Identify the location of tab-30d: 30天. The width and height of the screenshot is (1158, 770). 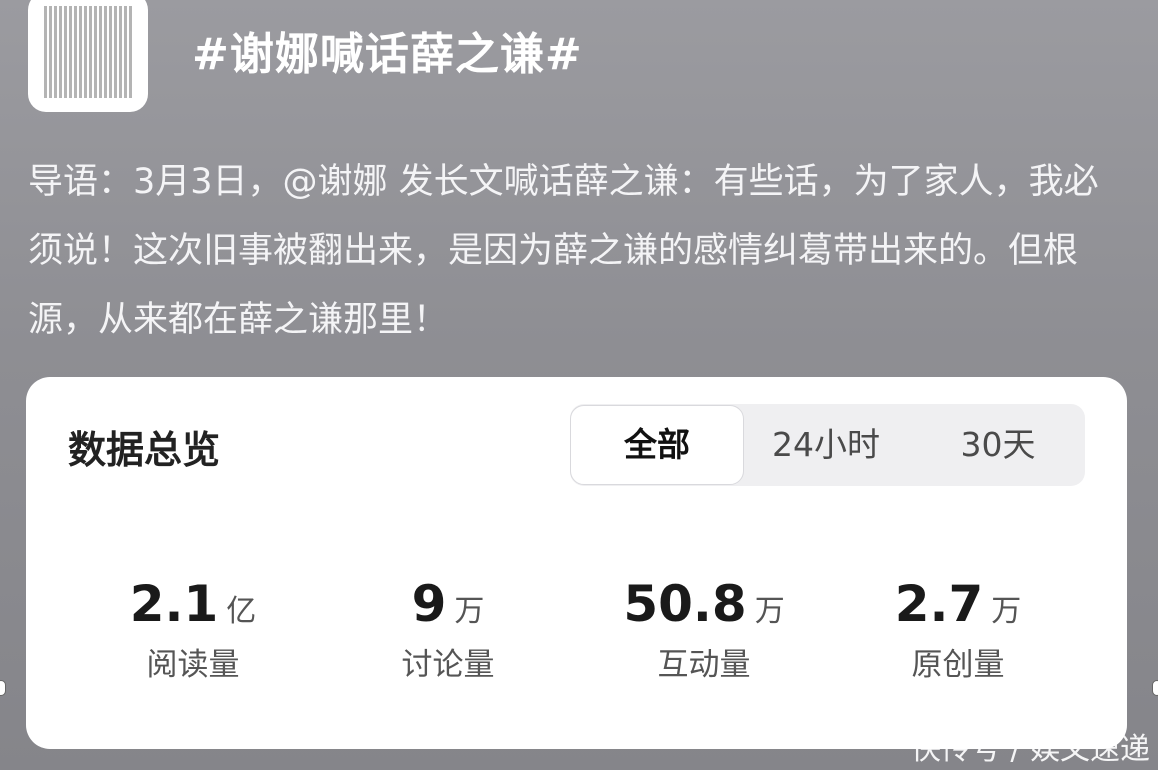
(998, 445).